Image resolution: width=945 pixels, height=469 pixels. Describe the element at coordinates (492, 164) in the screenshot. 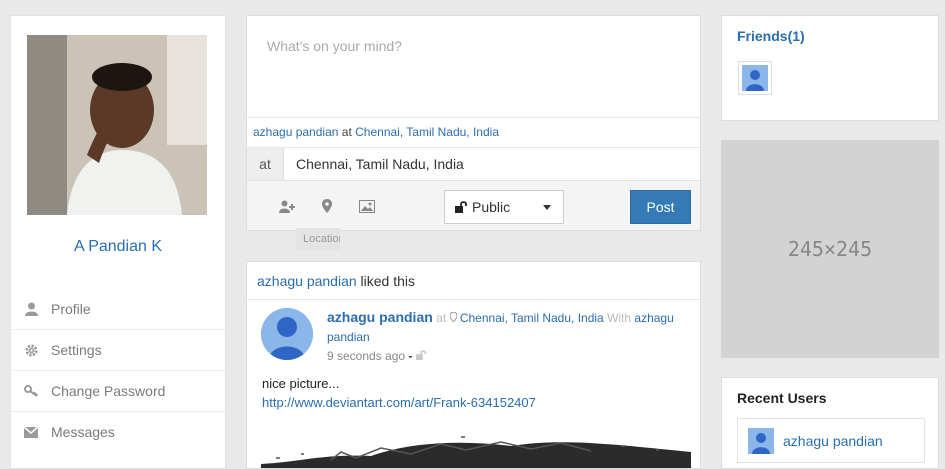

I see `location-input` at that location.